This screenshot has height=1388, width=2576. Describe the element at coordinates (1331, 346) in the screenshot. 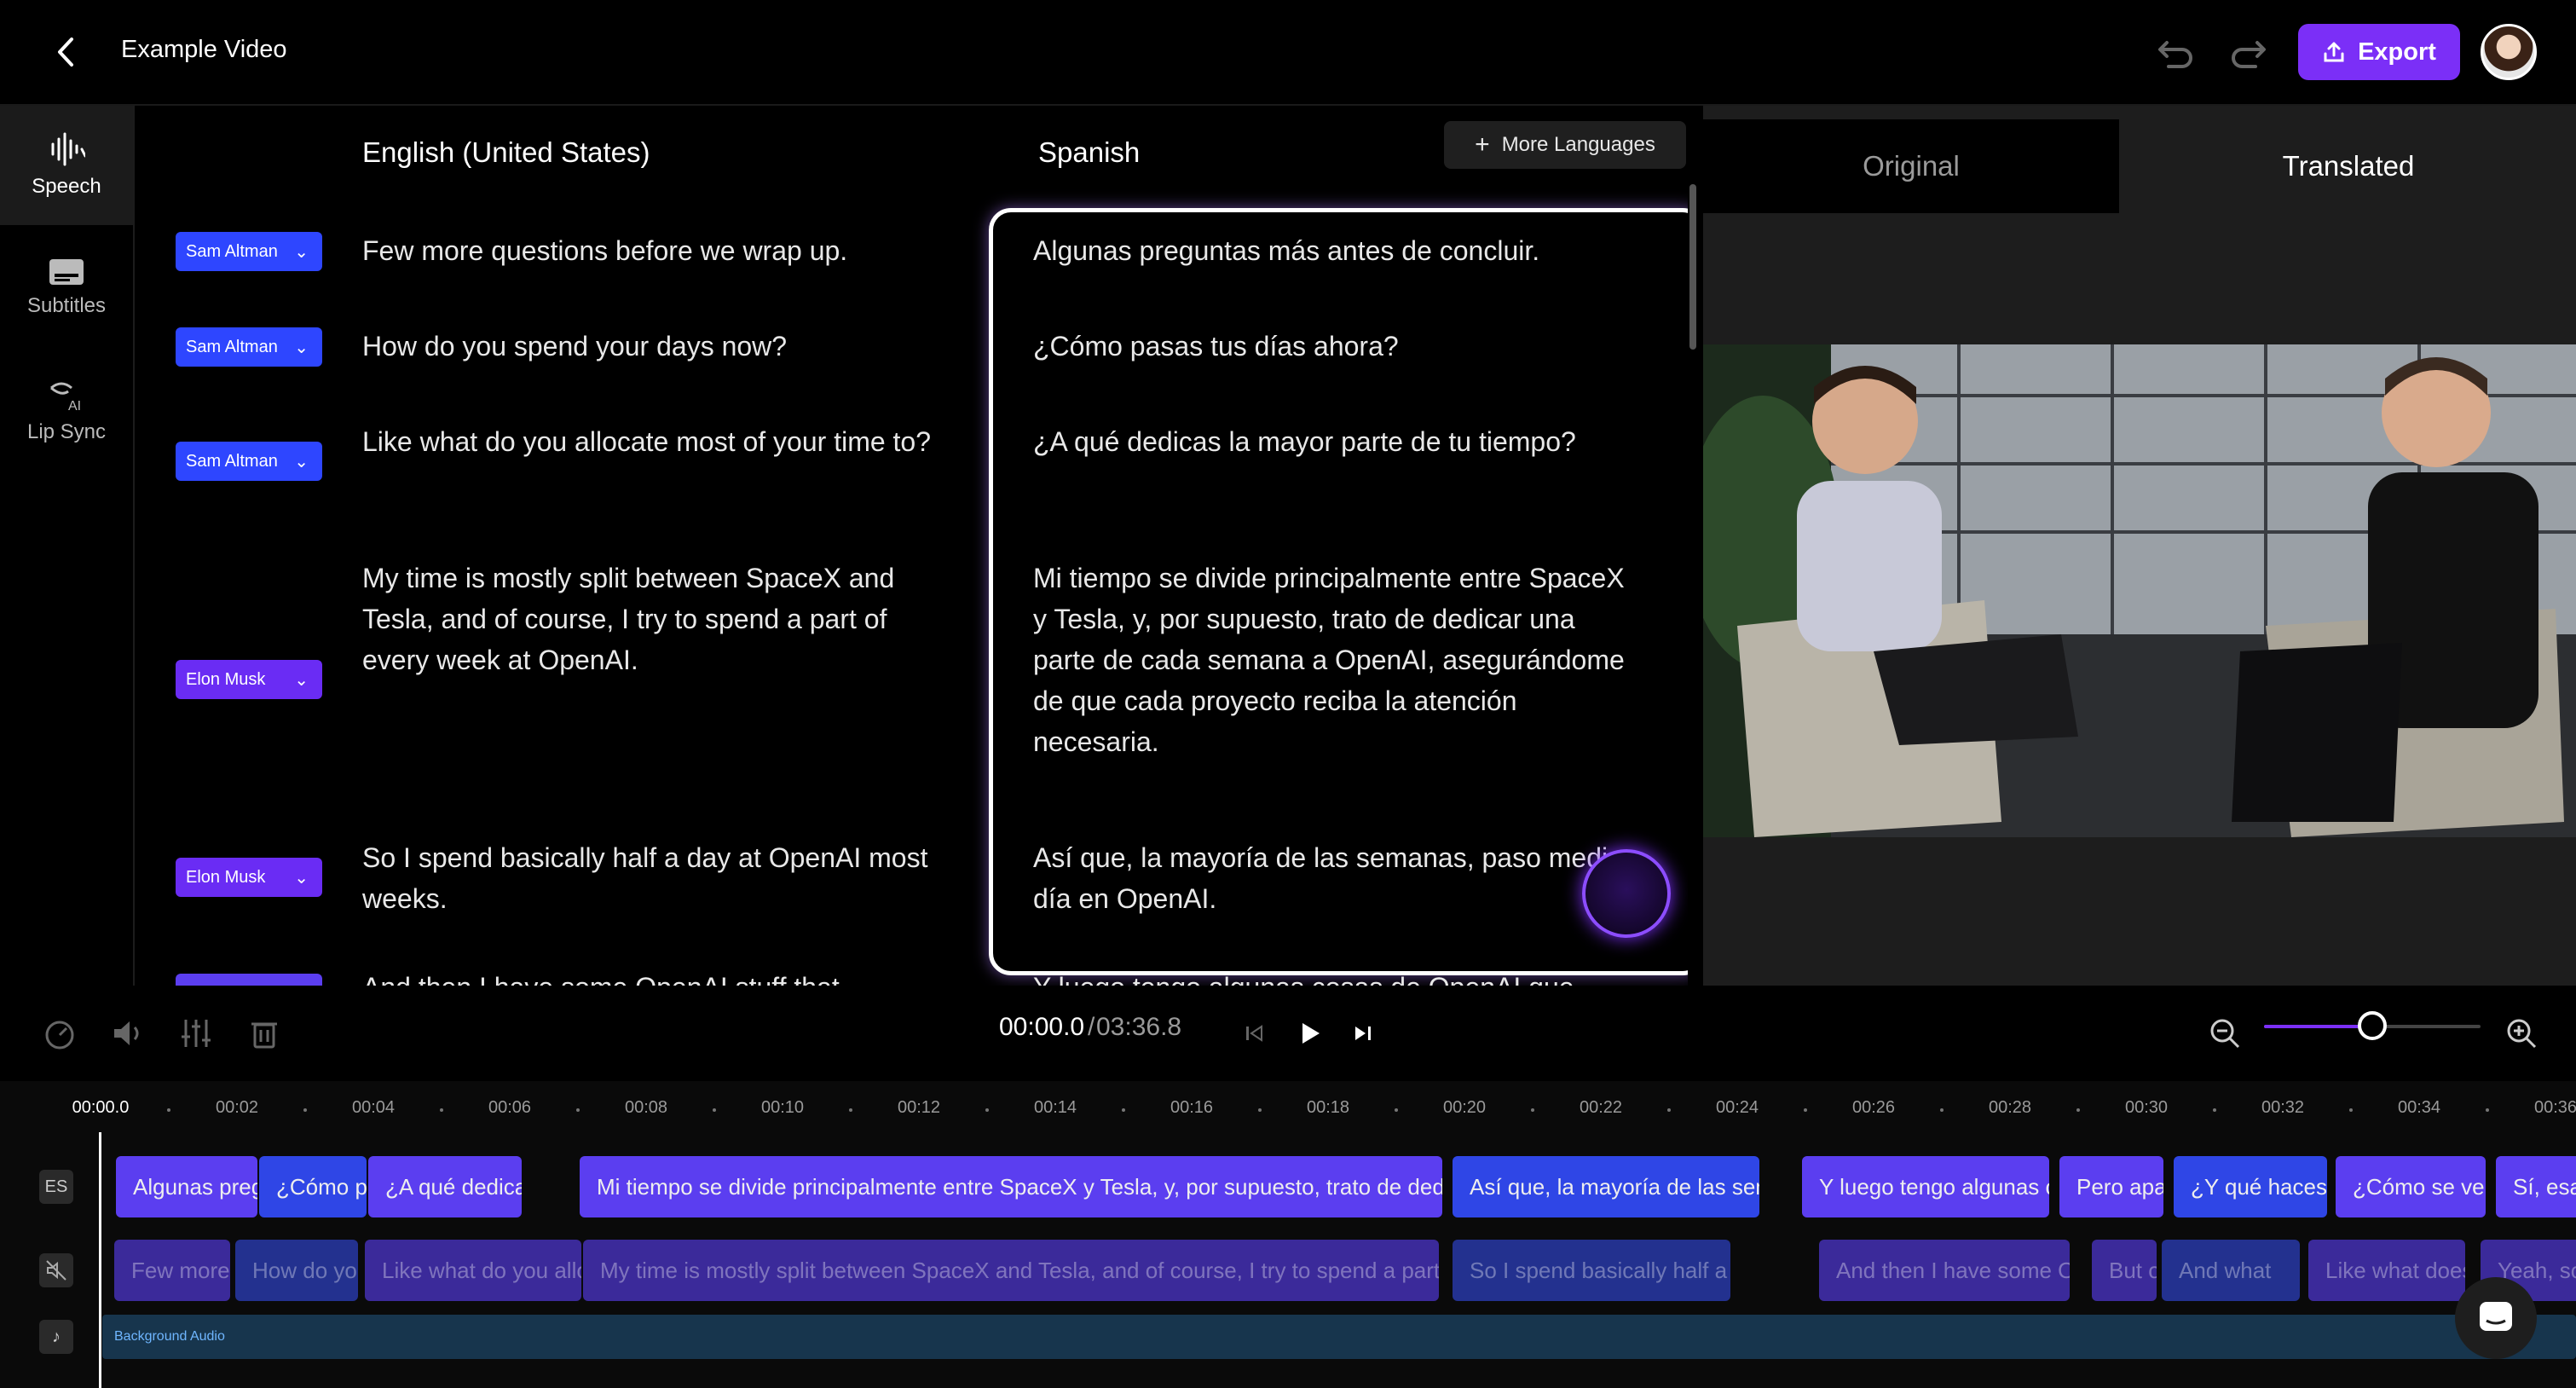

I see `translated-segment-text: ¿Cómo pasas tus días ahora?` at that location.